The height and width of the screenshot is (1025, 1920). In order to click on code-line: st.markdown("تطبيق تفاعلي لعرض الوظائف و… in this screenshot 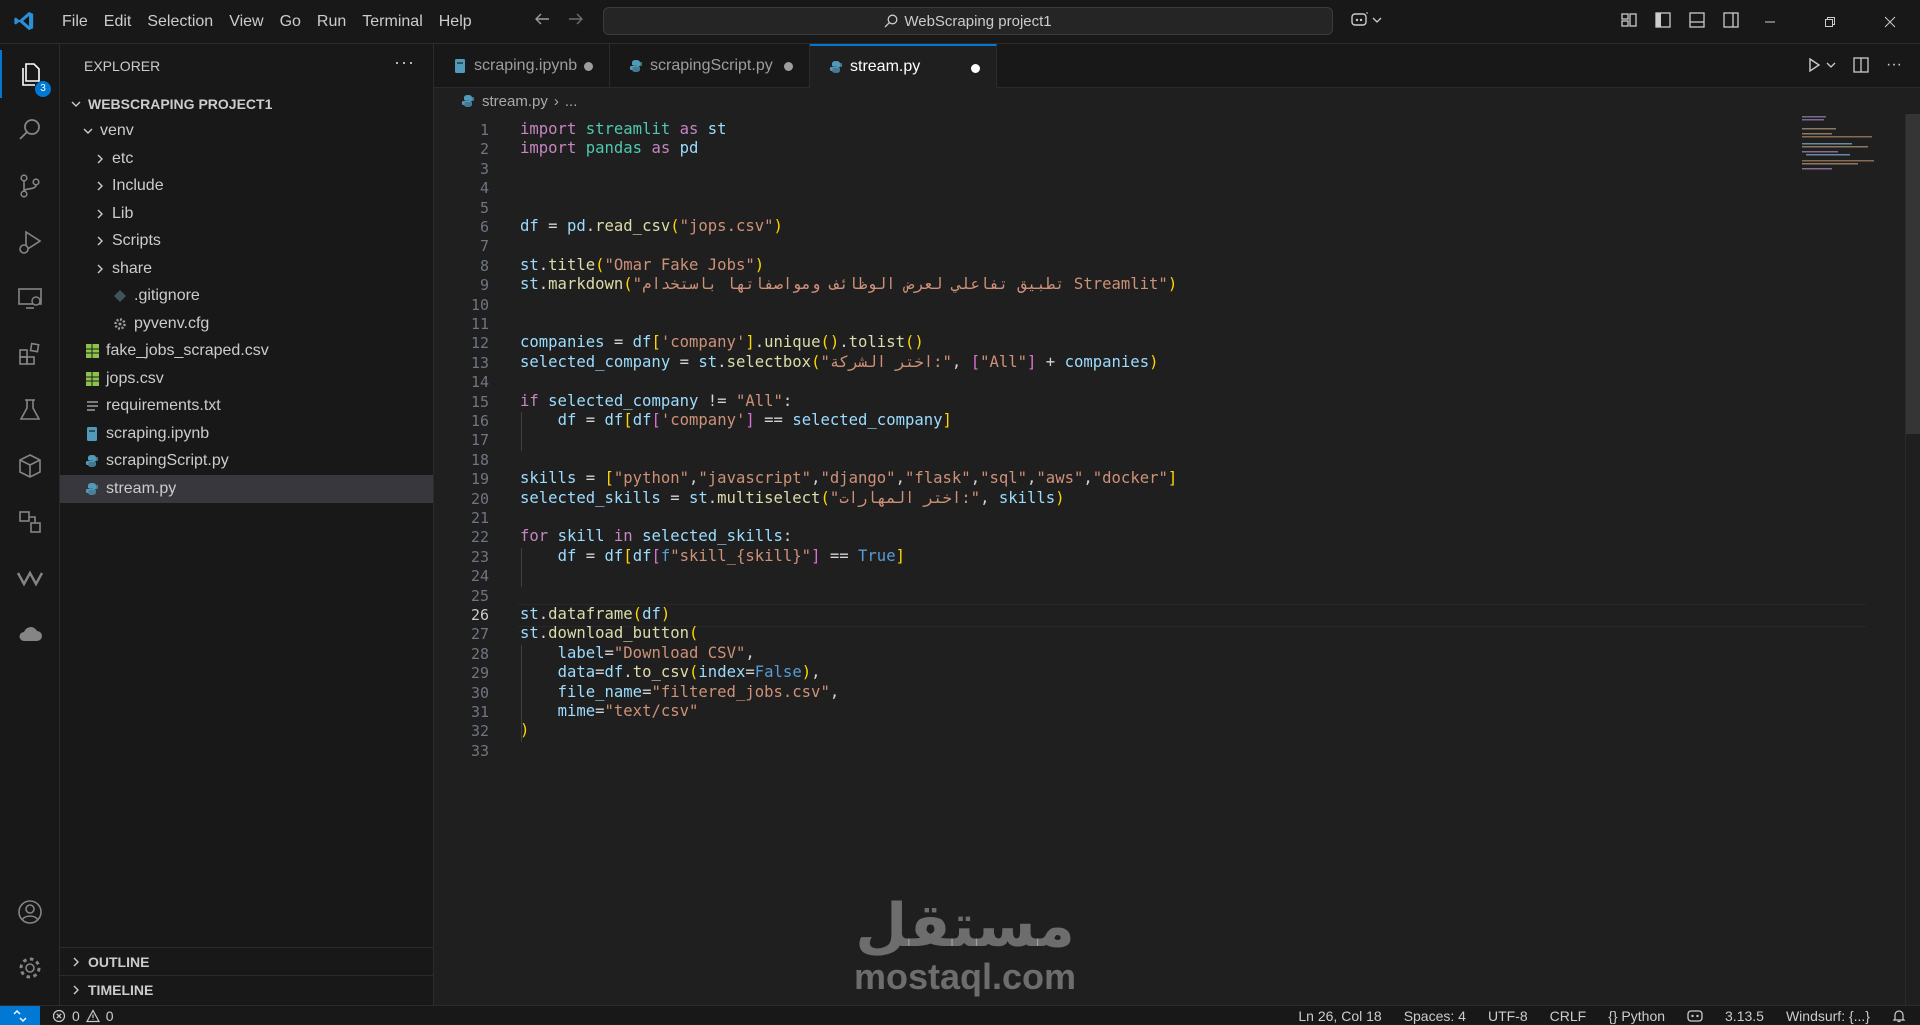, I will do `click(848, 284)`.